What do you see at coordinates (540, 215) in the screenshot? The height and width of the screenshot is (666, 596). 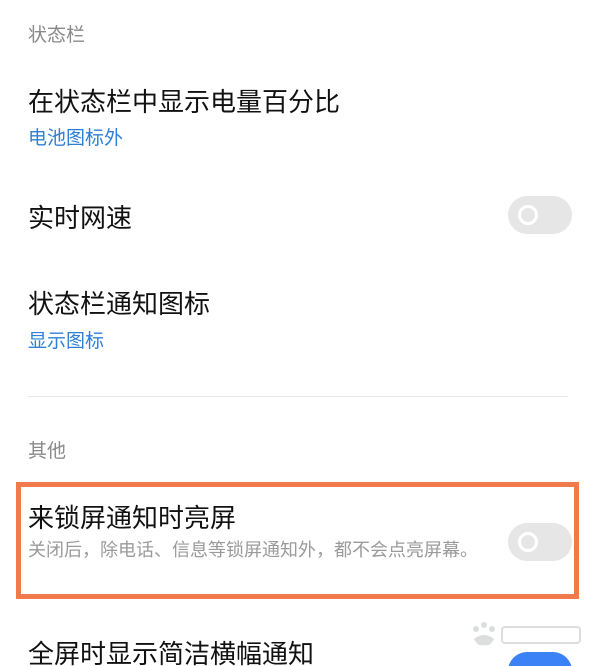 I see `realtime-speed-toggle` at bounding box center [540, 215].